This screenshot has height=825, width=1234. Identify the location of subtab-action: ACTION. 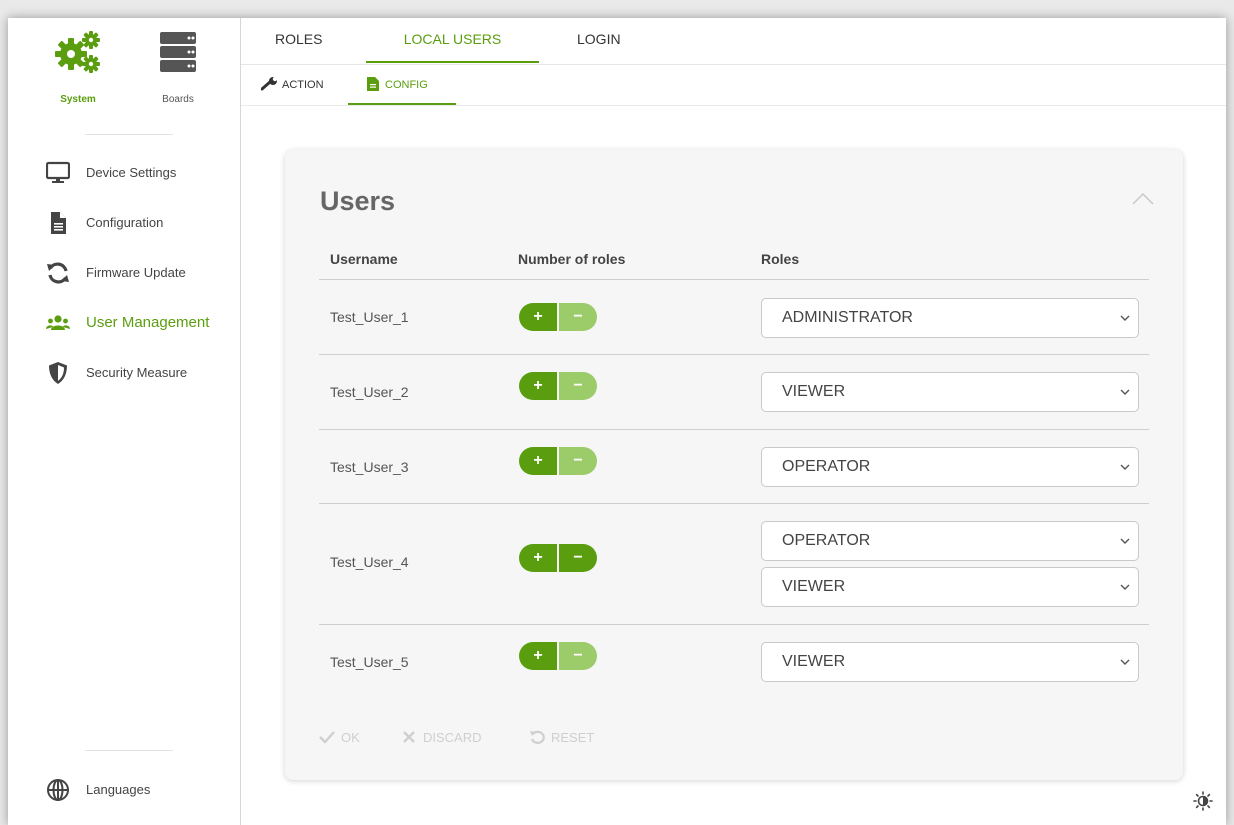
(292, 83).